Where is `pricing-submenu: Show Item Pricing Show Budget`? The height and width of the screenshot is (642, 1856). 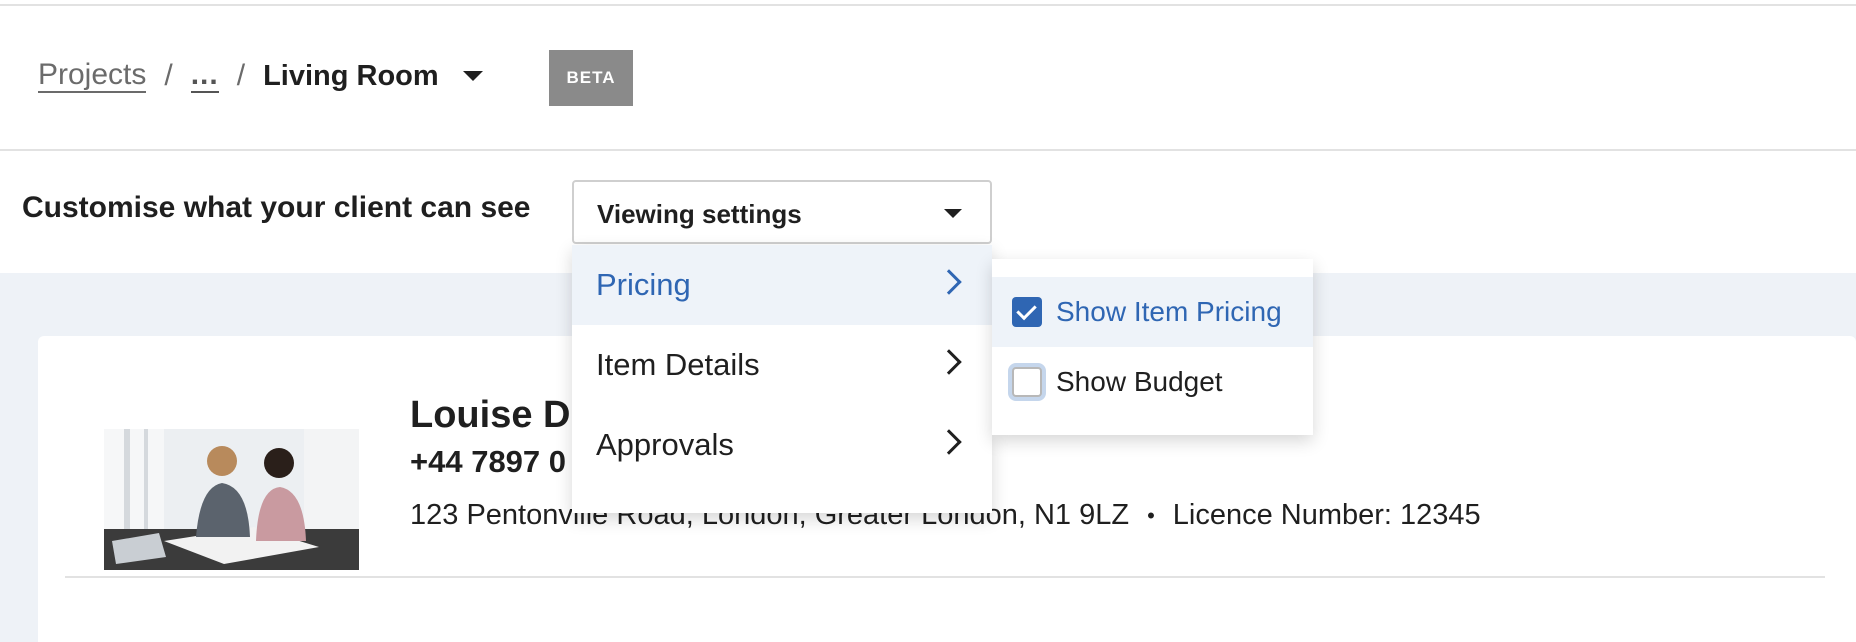 pricing-submenu: Show Item Pricing Show Budget is located at coordinates (1152, 347).